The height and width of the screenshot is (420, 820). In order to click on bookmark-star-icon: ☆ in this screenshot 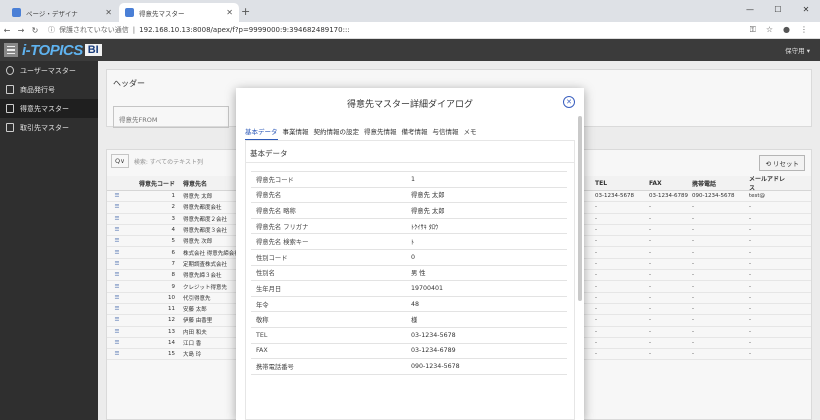, I will do `click(769, 30)`.